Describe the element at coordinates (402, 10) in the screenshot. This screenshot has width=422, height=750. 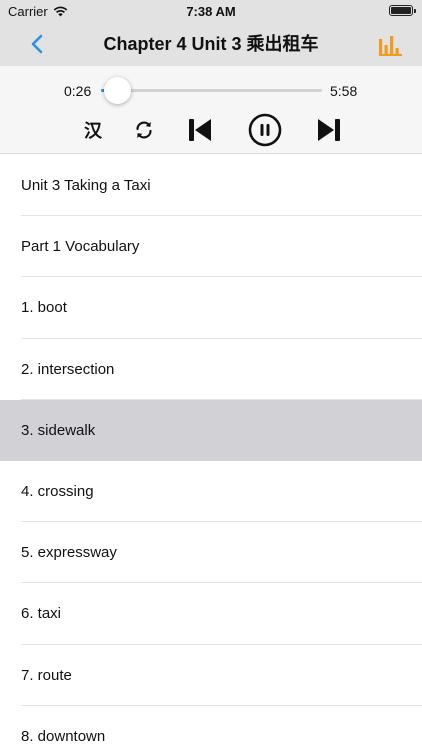
I see `battery-icon` at that location.